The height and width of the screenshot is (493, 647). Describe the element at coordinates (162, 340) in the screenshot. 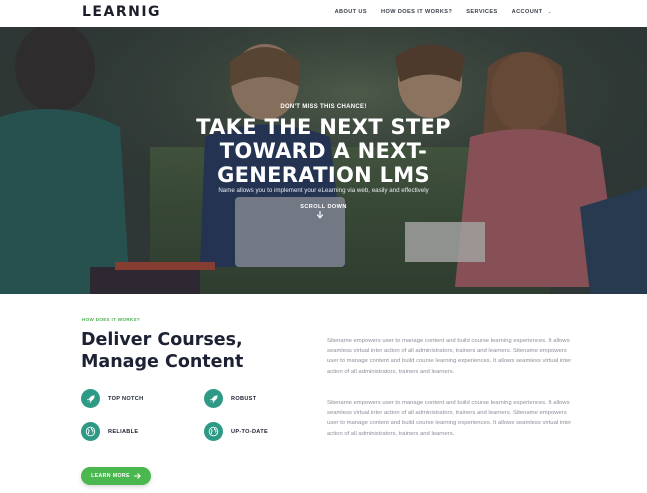

I see `section-title-line: Deliver Courses,` at that location.